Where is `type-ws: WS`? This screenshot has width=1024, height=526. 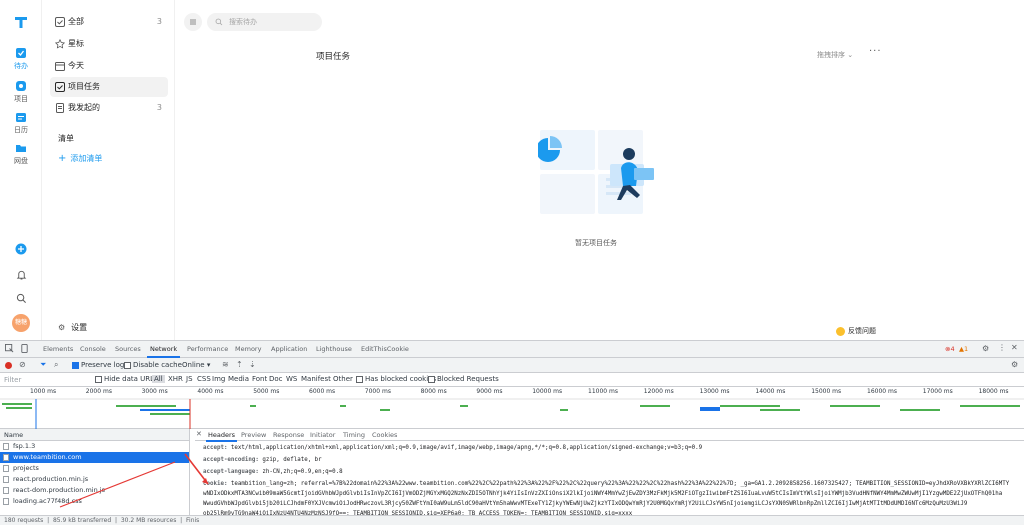
type-ws: WS is located at coordinates (291, 379).